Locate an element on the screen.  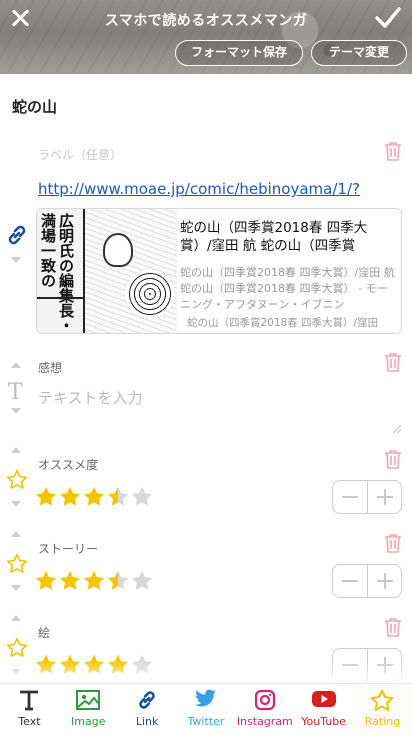
tool-text: Text is located at coordinates (29, 709).